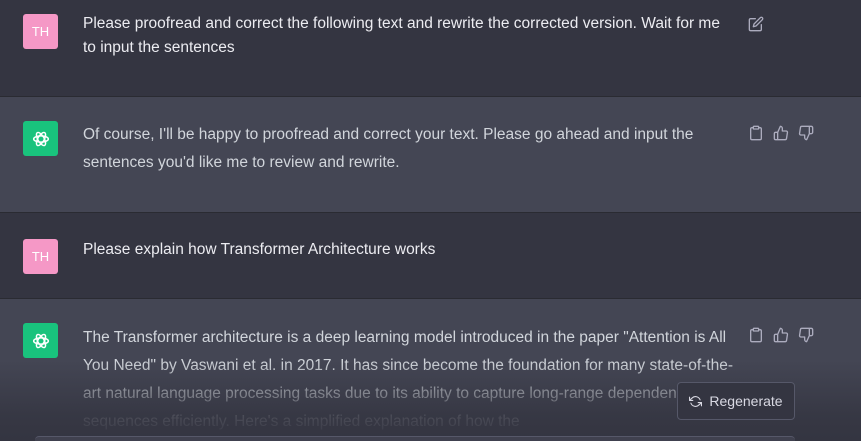  I want to click on user-message-actions, so click(756, 24).